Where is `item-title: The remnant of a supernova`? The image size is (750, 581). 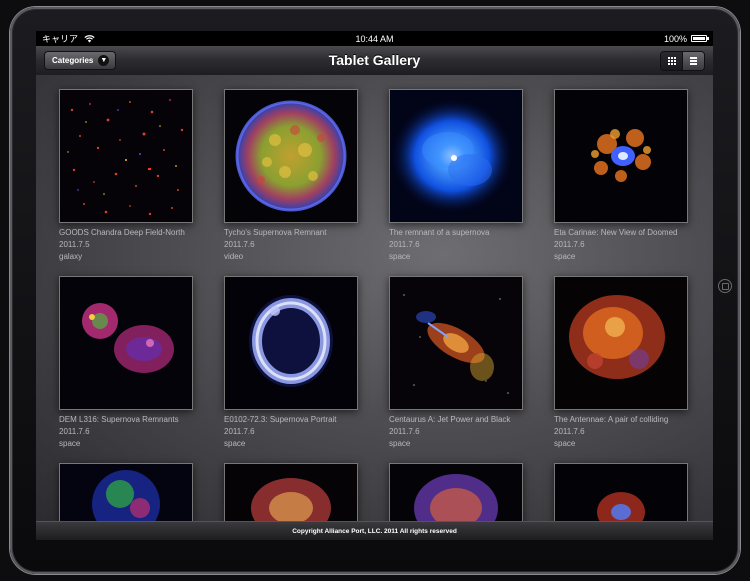
item-title: The remnant of a supernova is located at coordinates (439, 232).